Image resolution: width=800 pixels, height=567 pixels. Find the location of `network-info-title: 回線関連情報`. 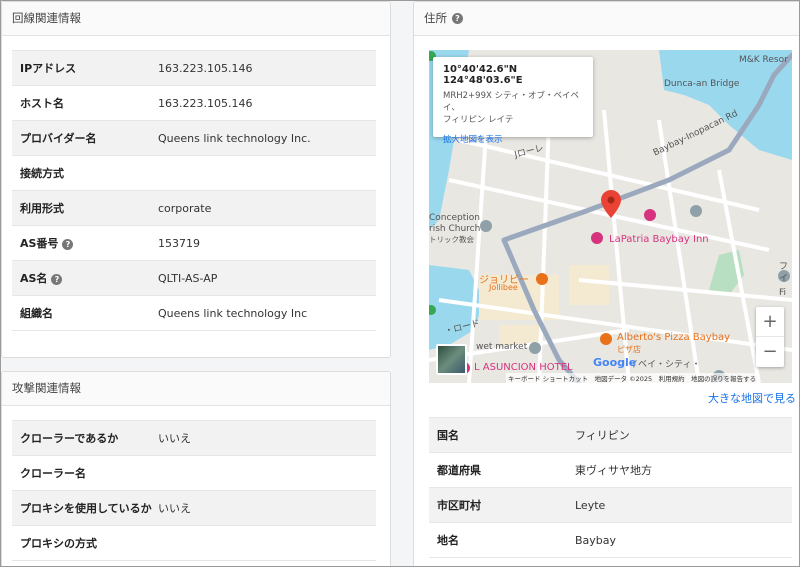

network-info-title: 回線関連情報 is located at coordinates (46, 18).